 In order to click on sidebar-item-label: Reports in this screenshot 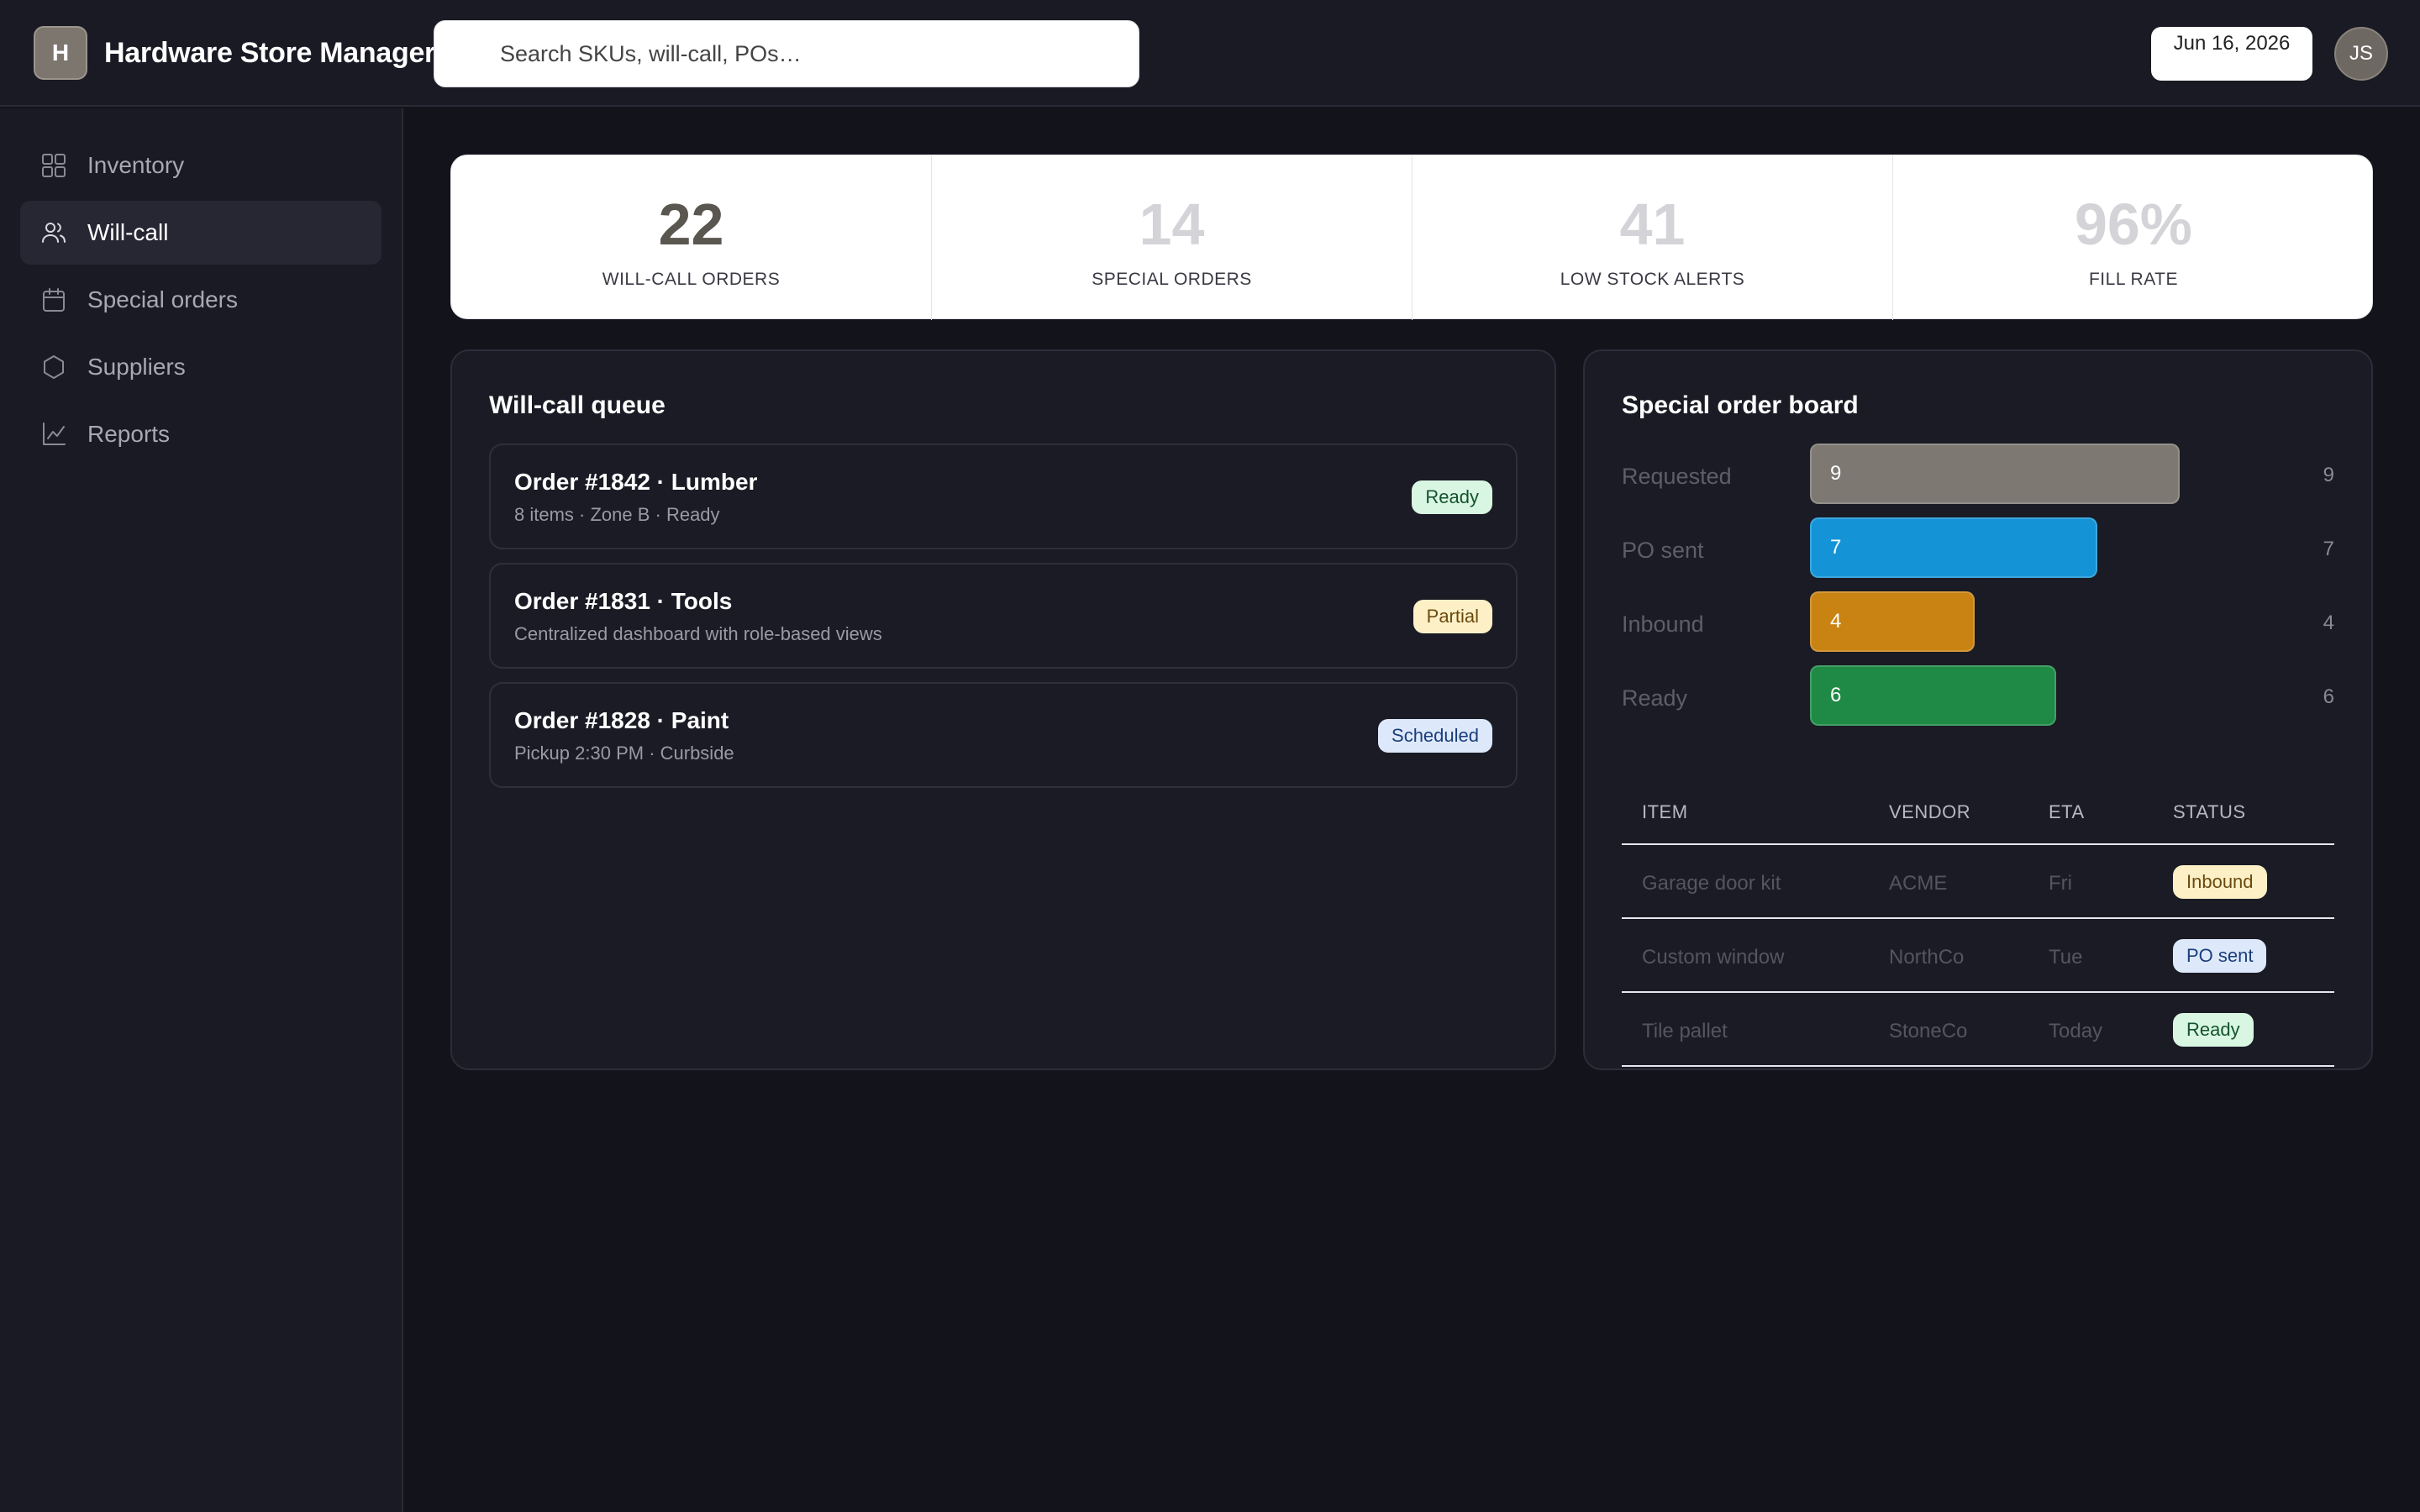, I will do `click(129, 434)`.